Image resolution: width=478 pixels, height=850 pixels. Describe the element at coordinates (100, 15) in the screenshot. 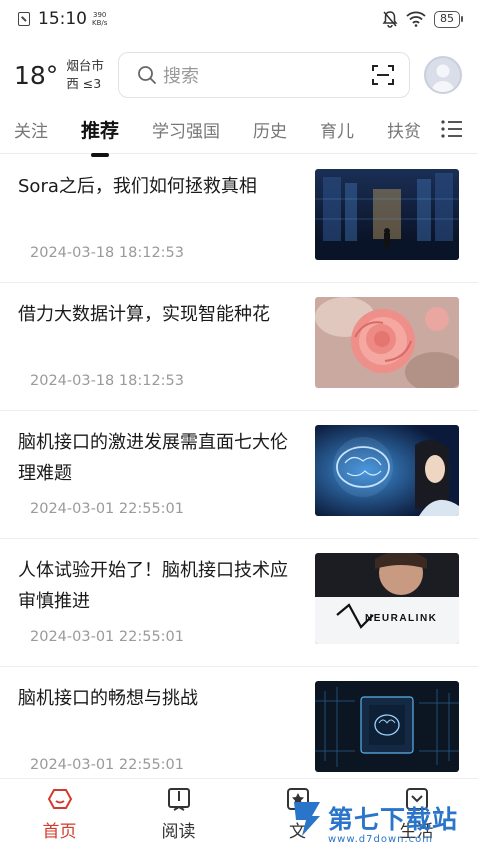

I see `speed-value: 390` at that location.